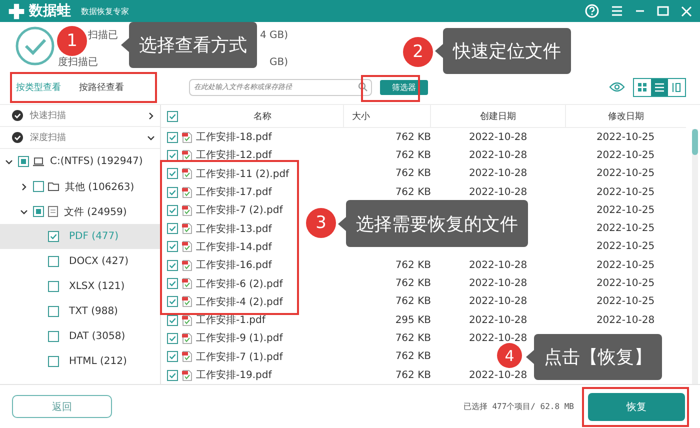 This screenshot has width=700, height=428. Describe the element at coordinates (80, 286) in the screenshot. I see `tree-item: XLSX (121)` at that location.